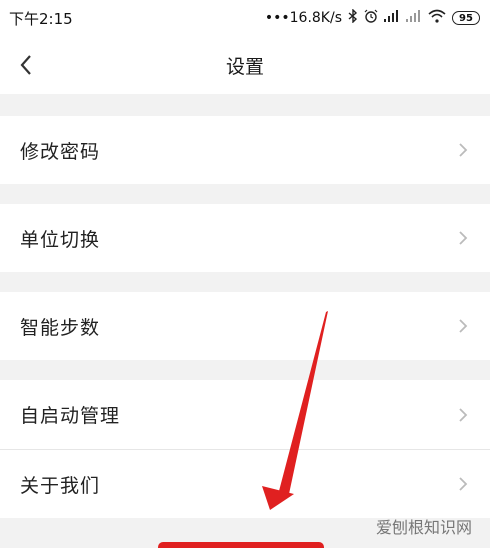 The image size is (490, 548). Describe the element at coordinates (466, 18) in the screenshot. I see `battery-icon: 95` at that location.